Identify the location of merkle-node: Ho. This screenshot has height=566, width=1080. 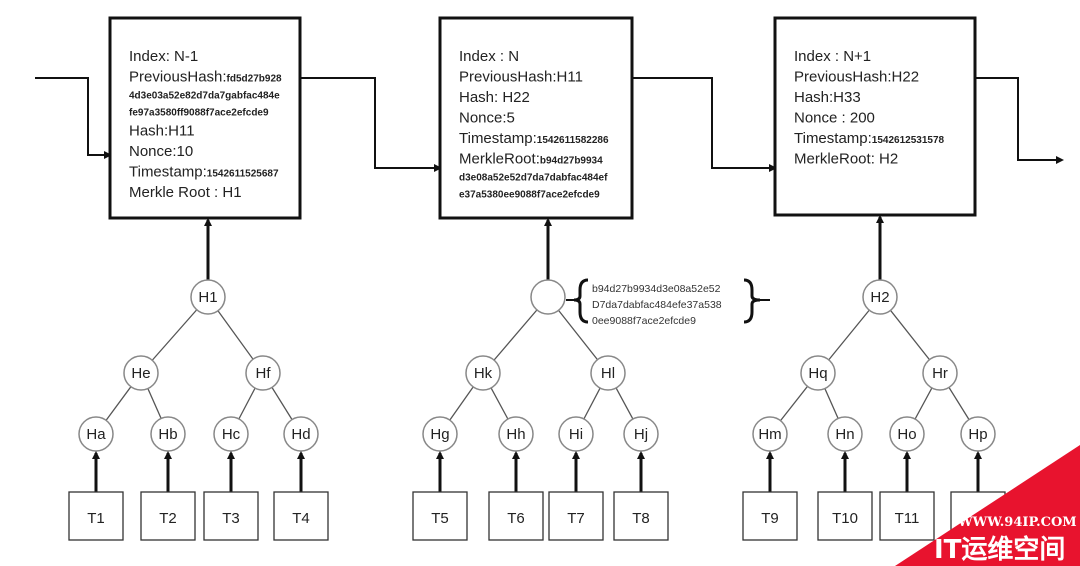
(907, 434).